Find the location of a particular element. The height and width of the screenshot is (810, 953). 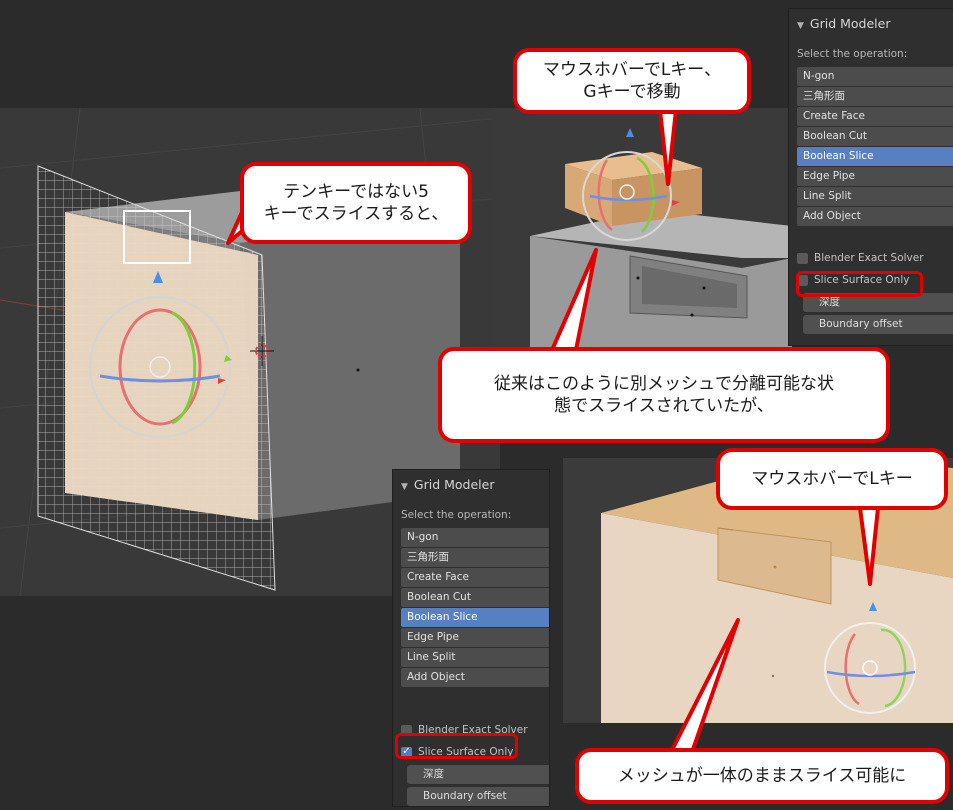

callout-hover-l-g: マウスホバーでLキー、 Gキーで移動 is located at coordinates (632, 81).